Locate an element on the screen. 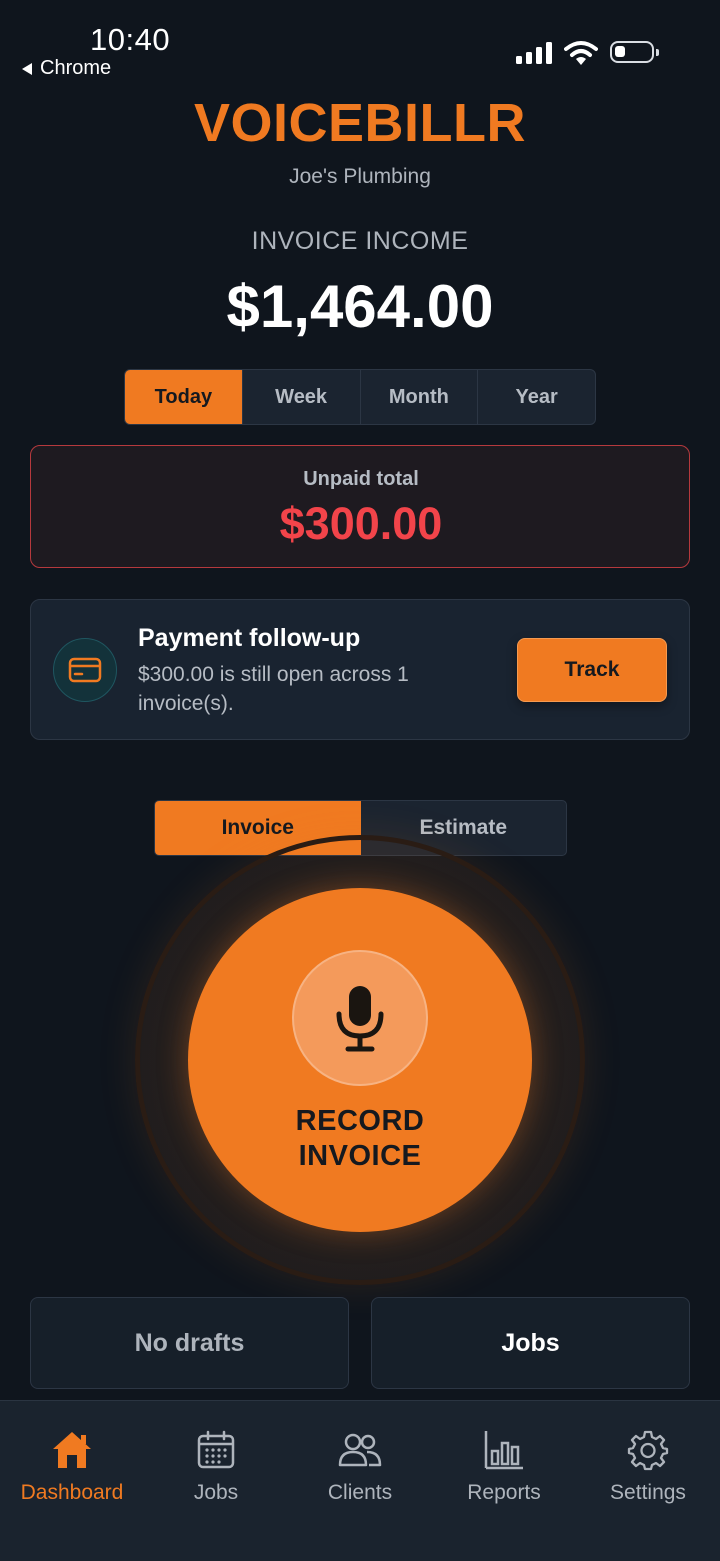 The height and width of the screenshot is (1561, 720). income-label: INVOICE INCOME is located at coordinates (360, 241).